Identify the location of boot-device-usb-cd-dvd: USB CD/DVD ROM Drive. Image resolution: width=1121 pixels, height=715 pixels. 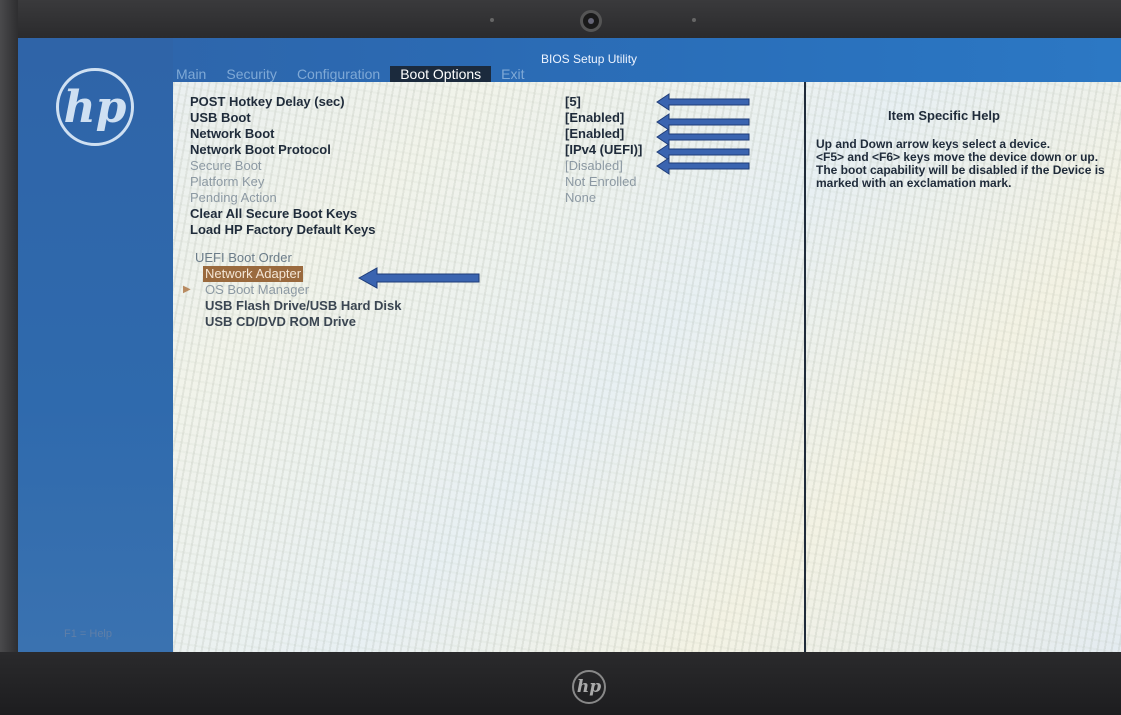
(298, 322).